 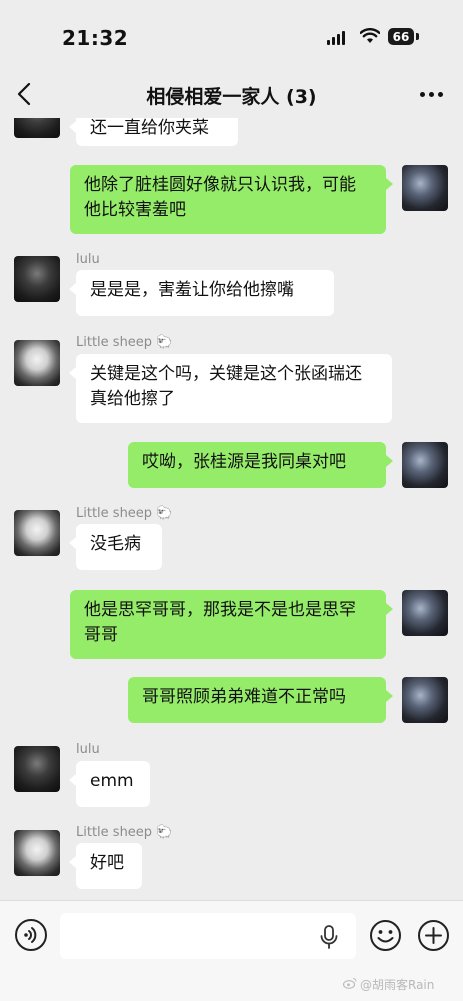 What do you see at coordinates (385, 935) in the screenshot?
I see `emoji-icon` at bounding box center [385, 935].